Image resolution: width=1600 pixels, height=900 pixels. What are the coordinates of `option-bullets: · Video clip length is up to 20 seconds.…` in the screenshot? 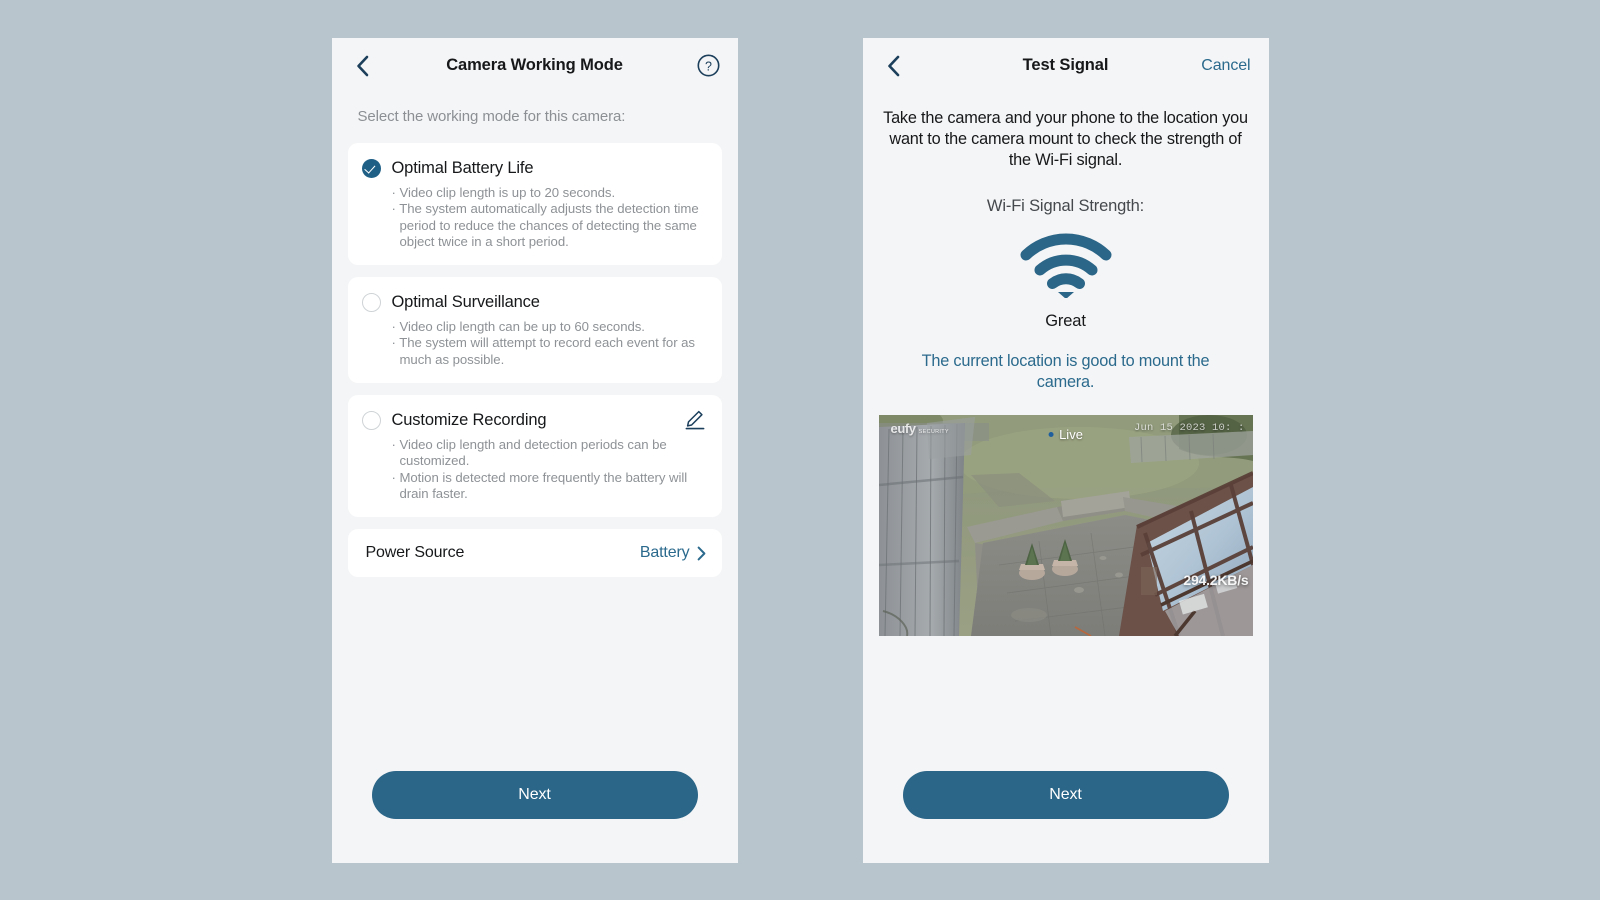 It's located at (534, 218).